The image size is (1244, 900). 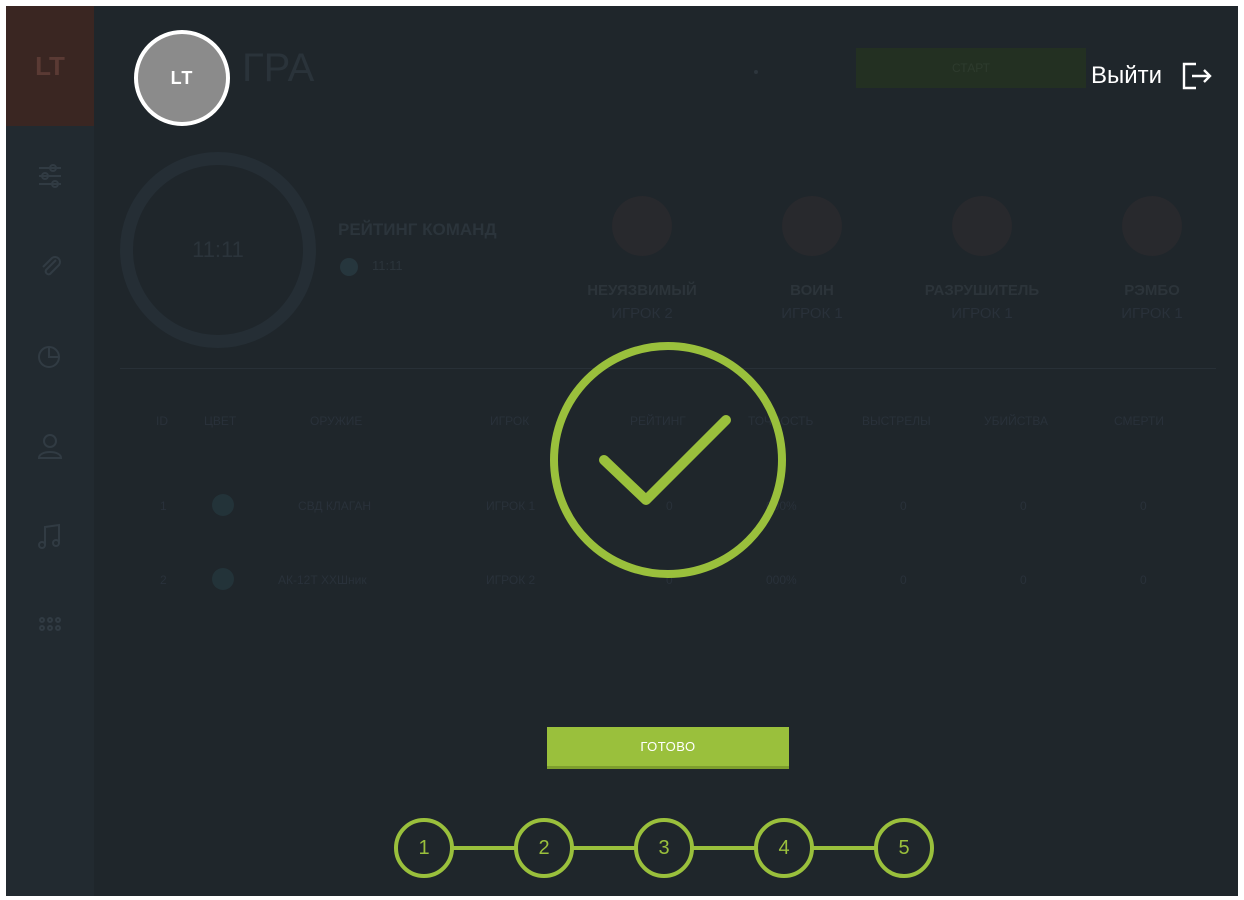 What do you see at coordinates (50, 626) in the screenshot?
I see `apps-grid-icon` at bounding box center [50, 626].